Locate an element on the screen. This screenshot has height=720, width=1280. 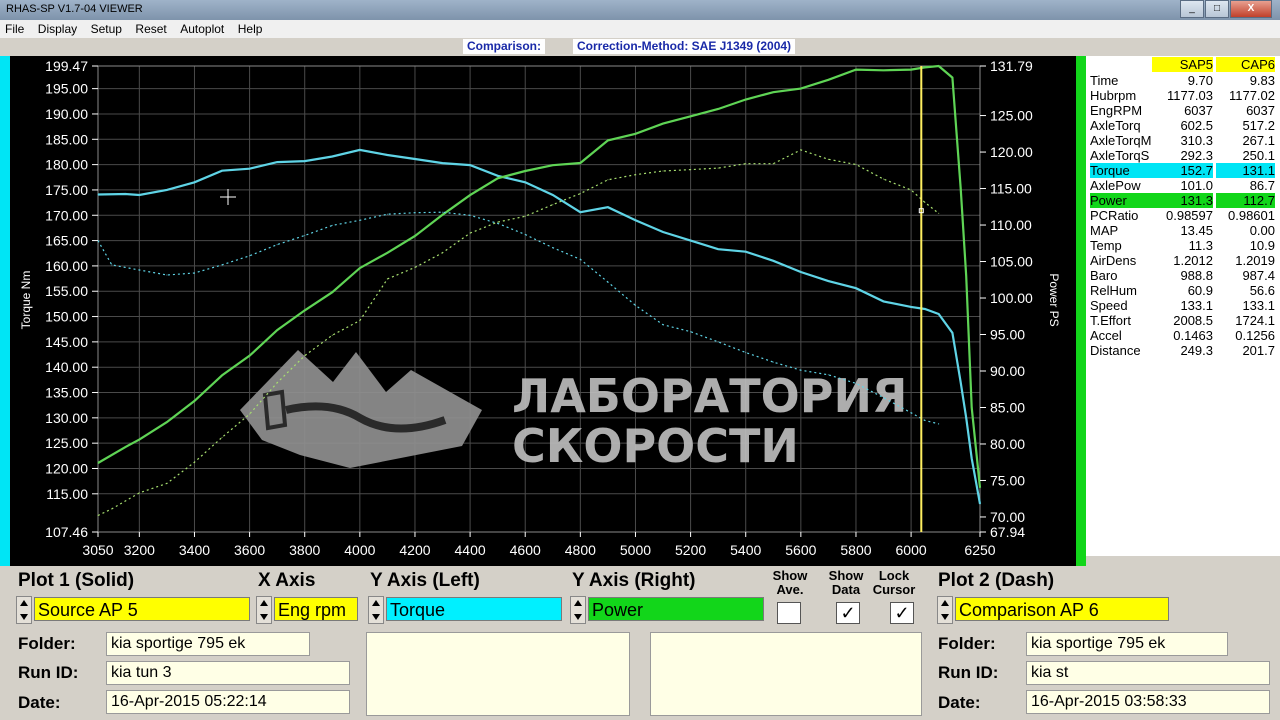
row-label: Power is located at coordinates (1121, 200).